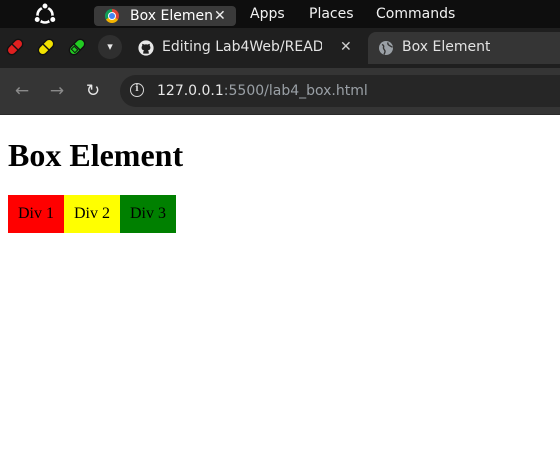  I want to click on back-arrow-icon: ←, so click(22, 91).